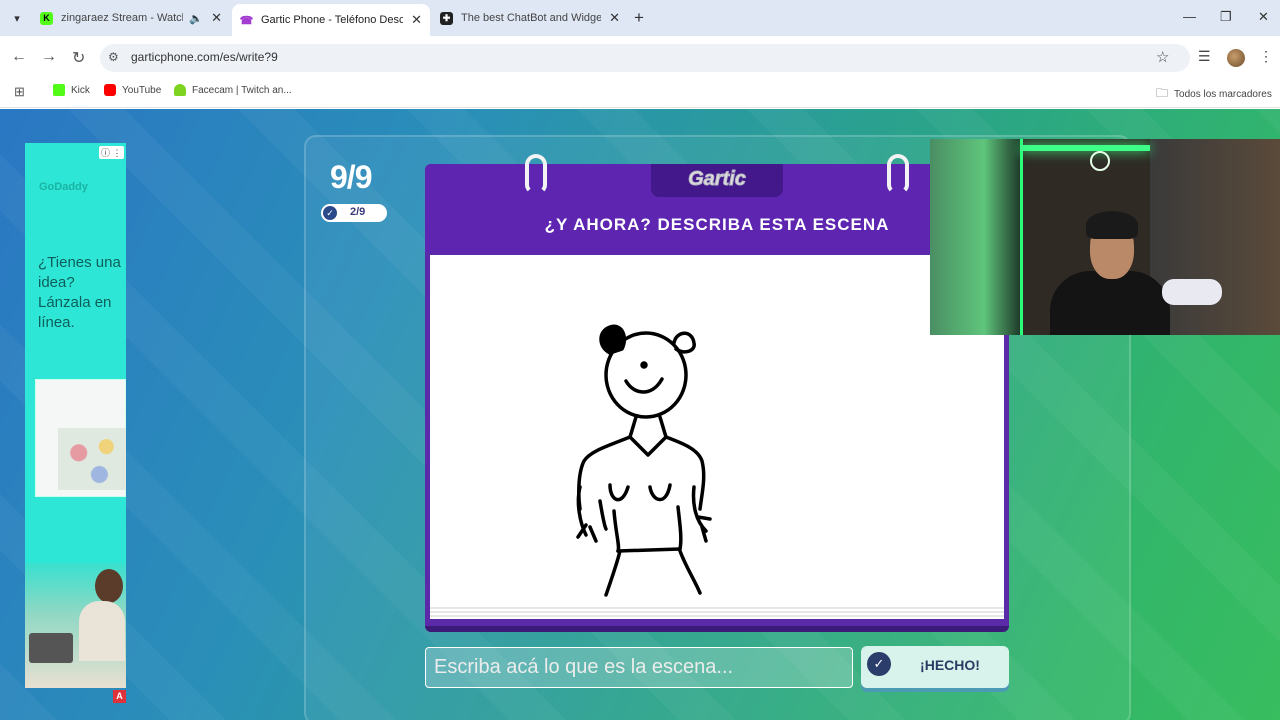 Image resolution: width=1280 pixels, height=720 pixels. What do you see at coordinates (536, 174) in the screenshot?
I see `binder-ring-left` at bounding box center [536, 174].